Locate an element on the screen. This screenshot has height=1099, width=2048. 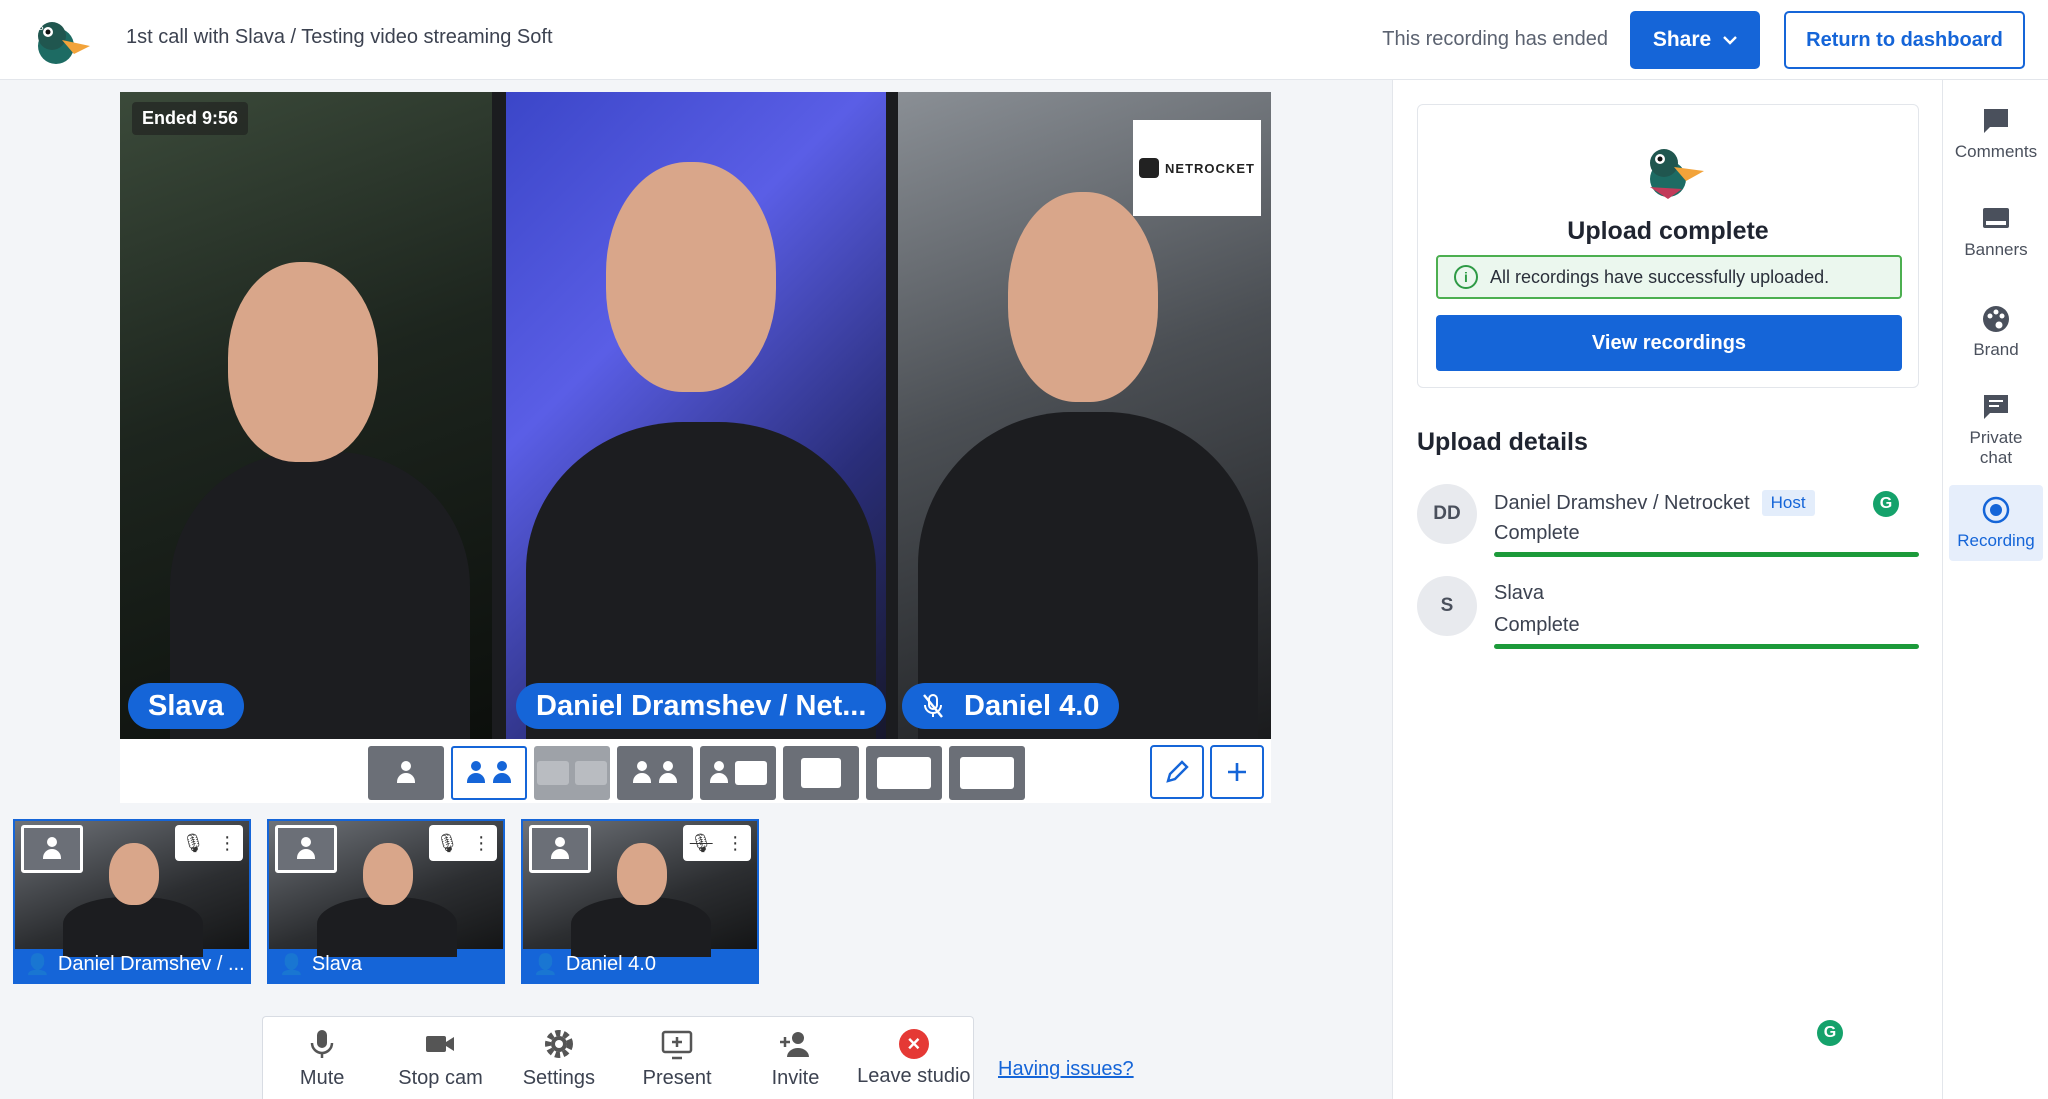
ended-badge: Ended 9:56 is located at coordinates (190, 118).